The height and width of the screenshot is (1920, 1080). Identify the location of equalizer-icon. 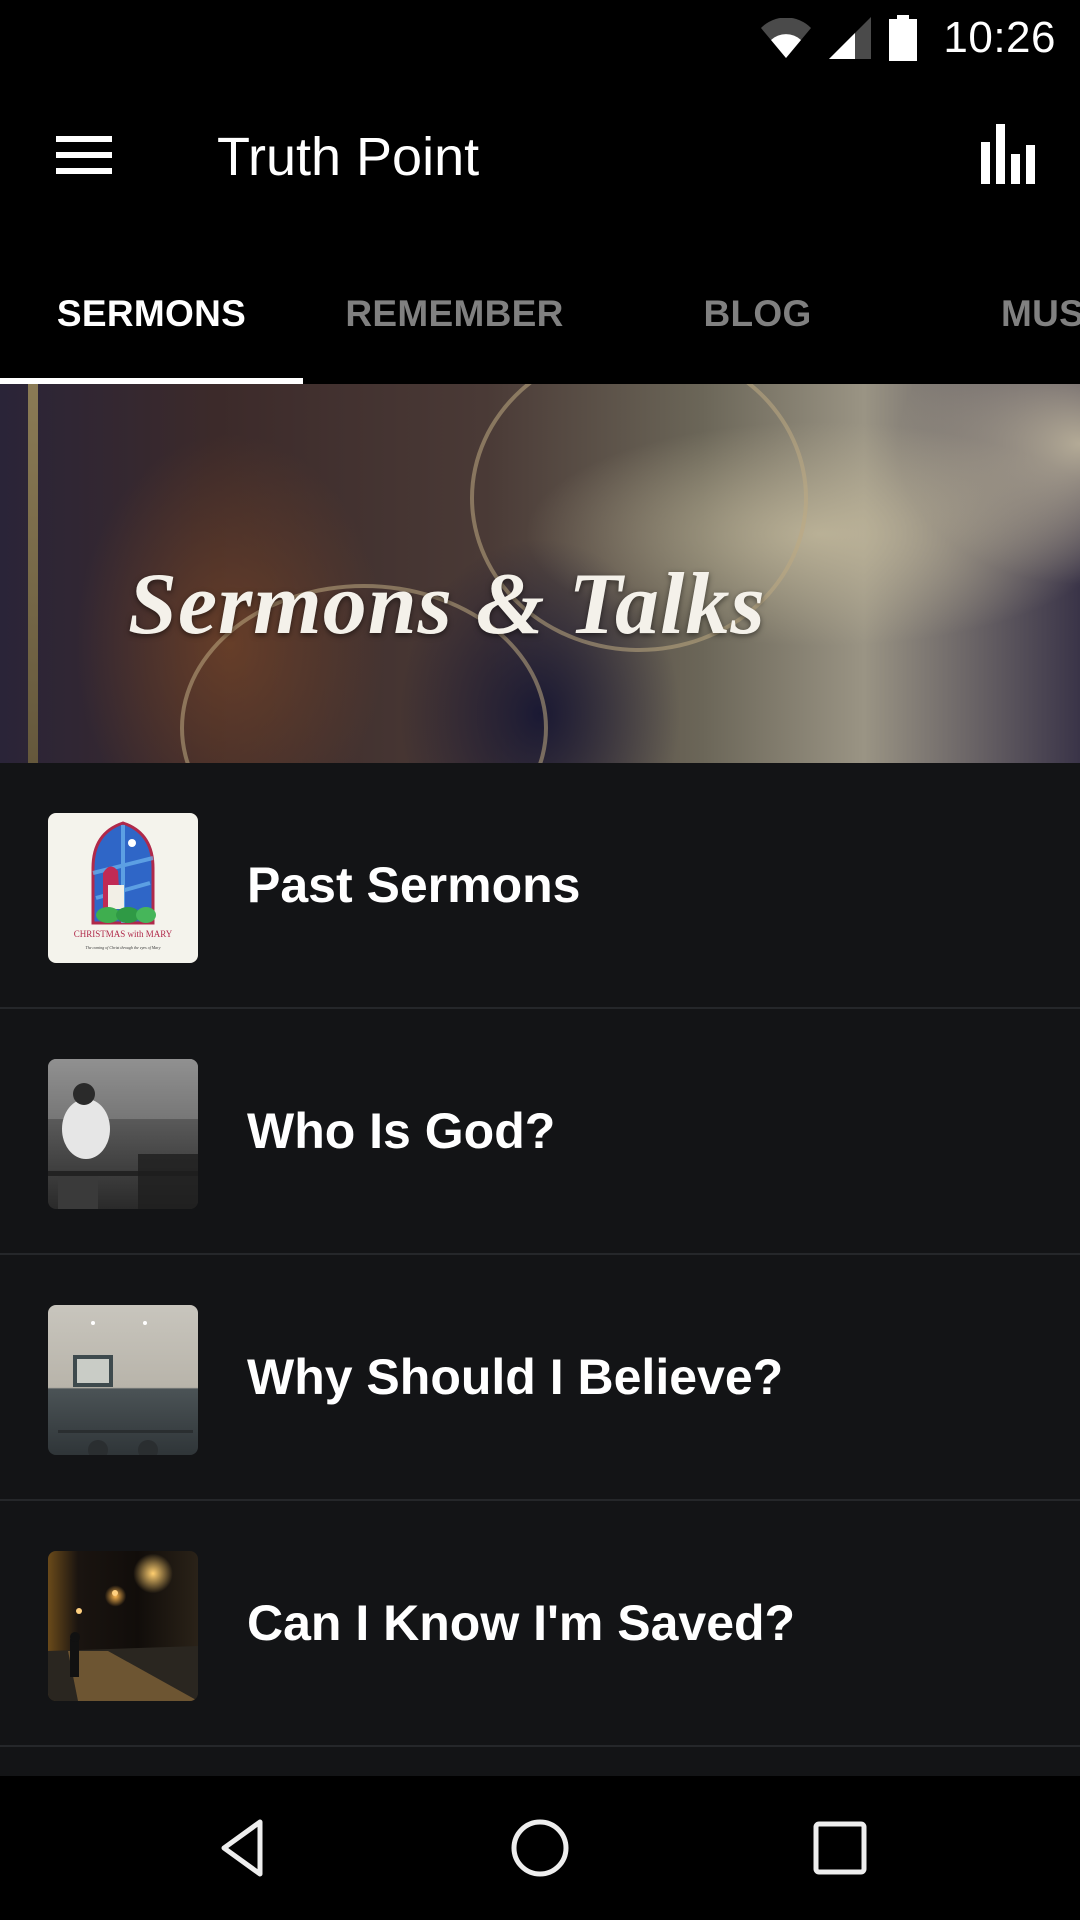
(1009, 153).